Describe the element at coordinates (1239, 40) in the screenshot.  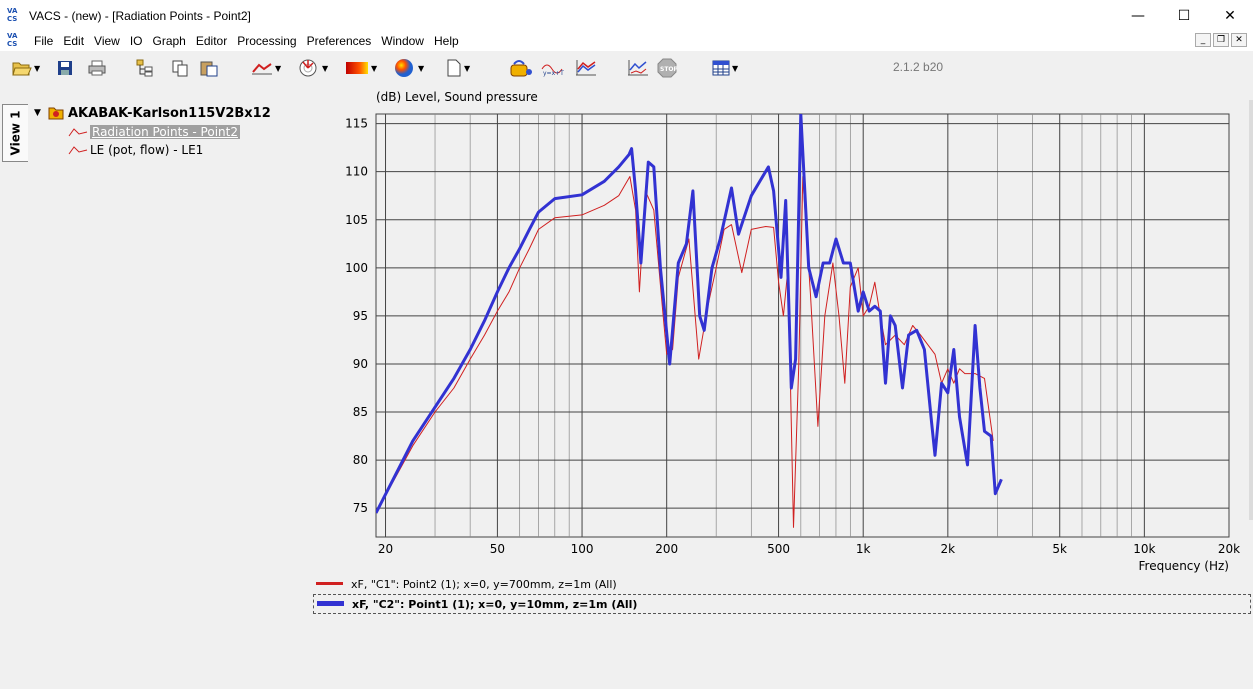
I see `mdi-close-button: ✕` at that location.